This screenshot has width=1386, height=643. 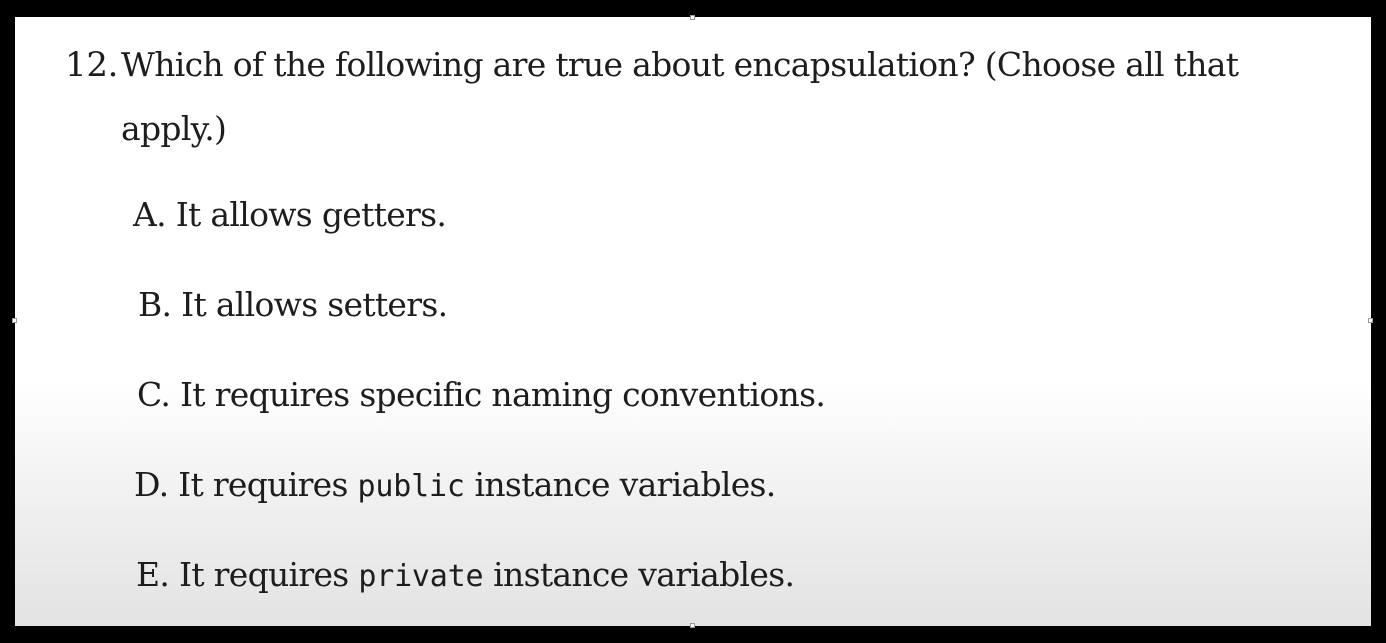 I want to click on option-text: It allows setters., so click(x=314, y=304).